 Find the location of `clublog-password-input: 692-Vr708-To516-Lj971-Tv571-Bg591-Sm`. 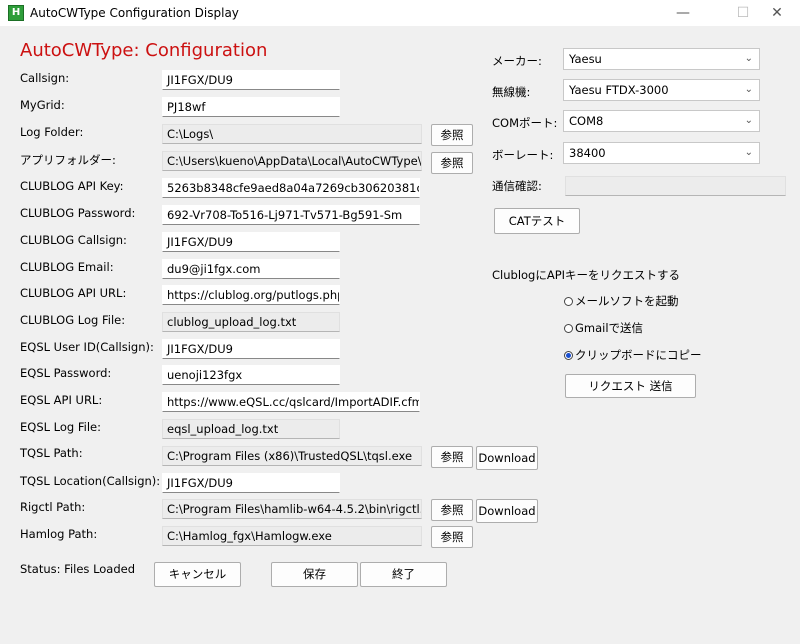

clublog-password-input: 692-Vr708-To516-Lj971-Tv571-Bg591-Sm is located at coordinates (291, 215).